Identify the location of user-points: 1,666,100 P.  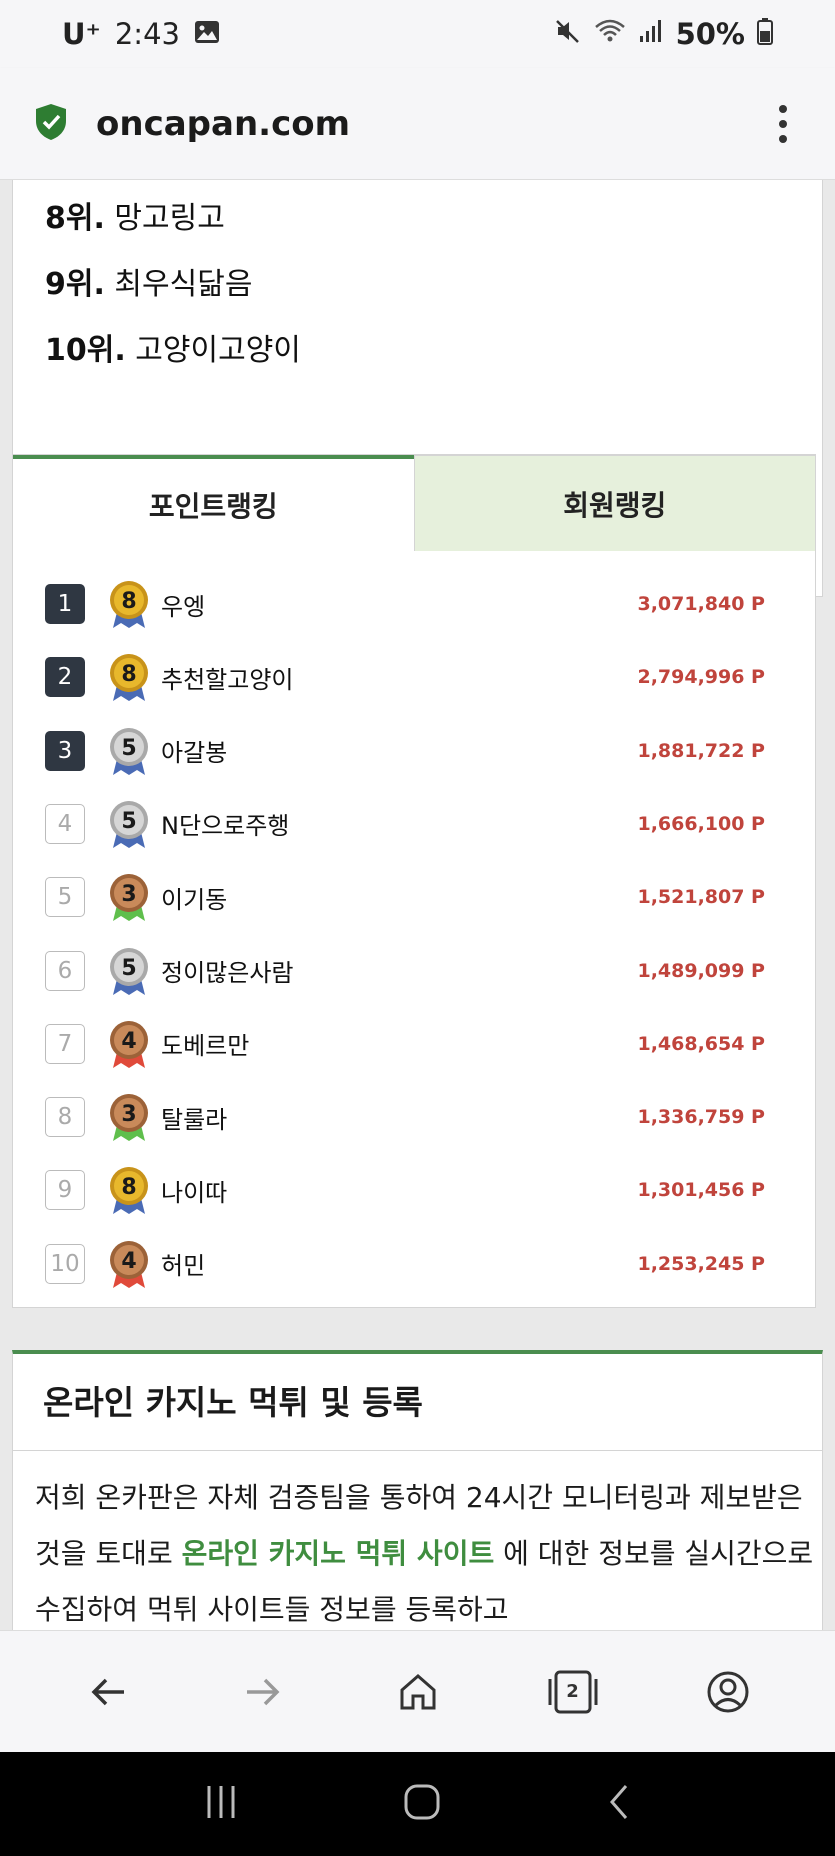
(701, 823).